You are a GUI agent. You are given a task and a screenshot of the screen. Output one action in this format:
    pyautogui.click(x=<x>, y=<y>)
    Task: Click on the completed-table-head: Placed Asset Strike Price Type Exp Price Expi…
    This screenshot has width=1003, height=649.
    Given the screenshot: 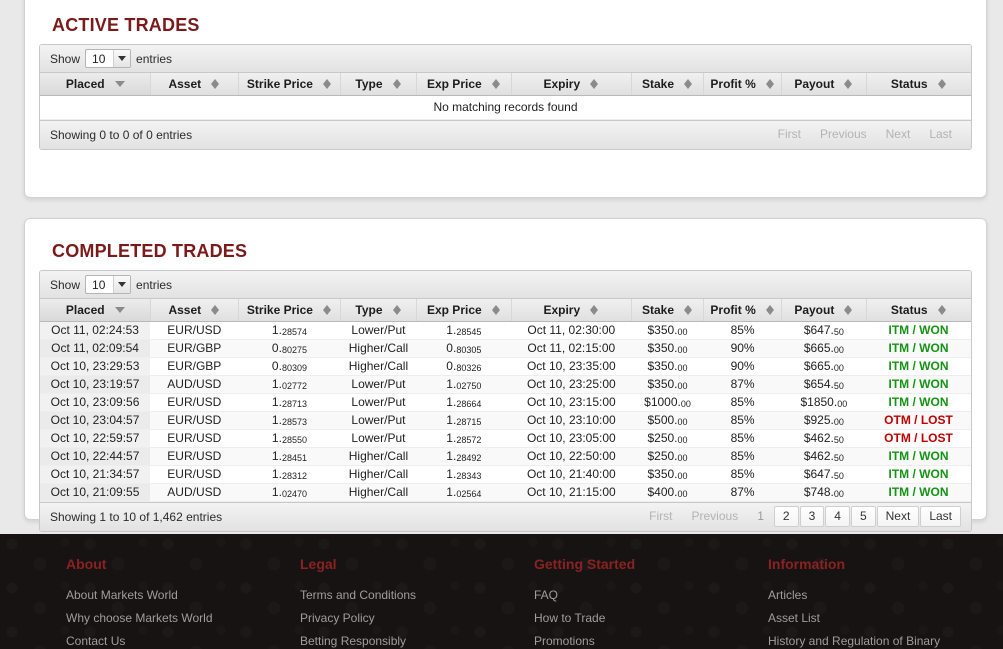 What is the action you would take?
    pyautogui.click(x=505, y=310)
    